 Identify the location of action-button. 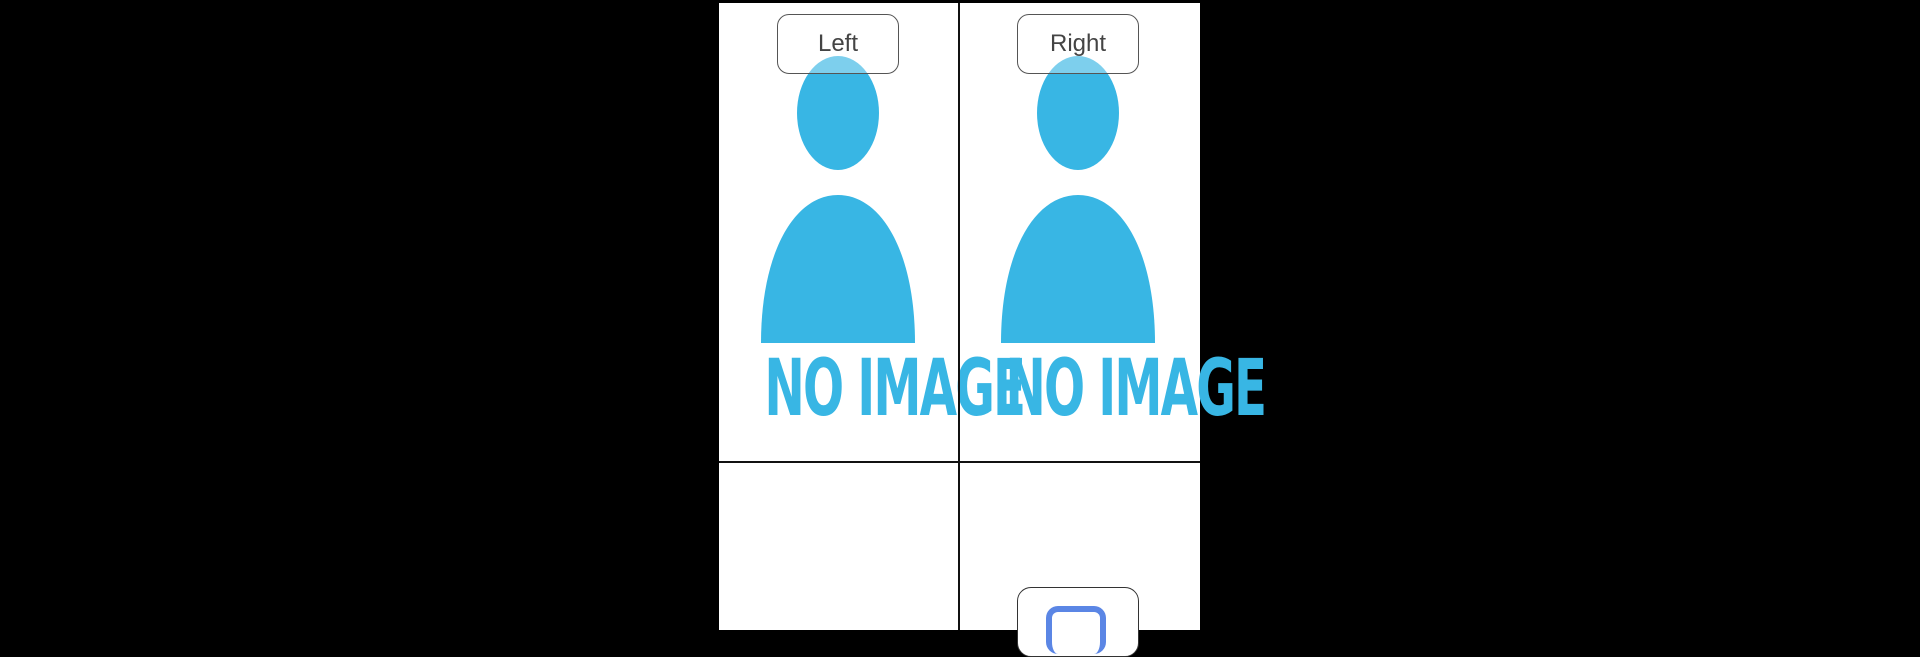
(1078, 622).